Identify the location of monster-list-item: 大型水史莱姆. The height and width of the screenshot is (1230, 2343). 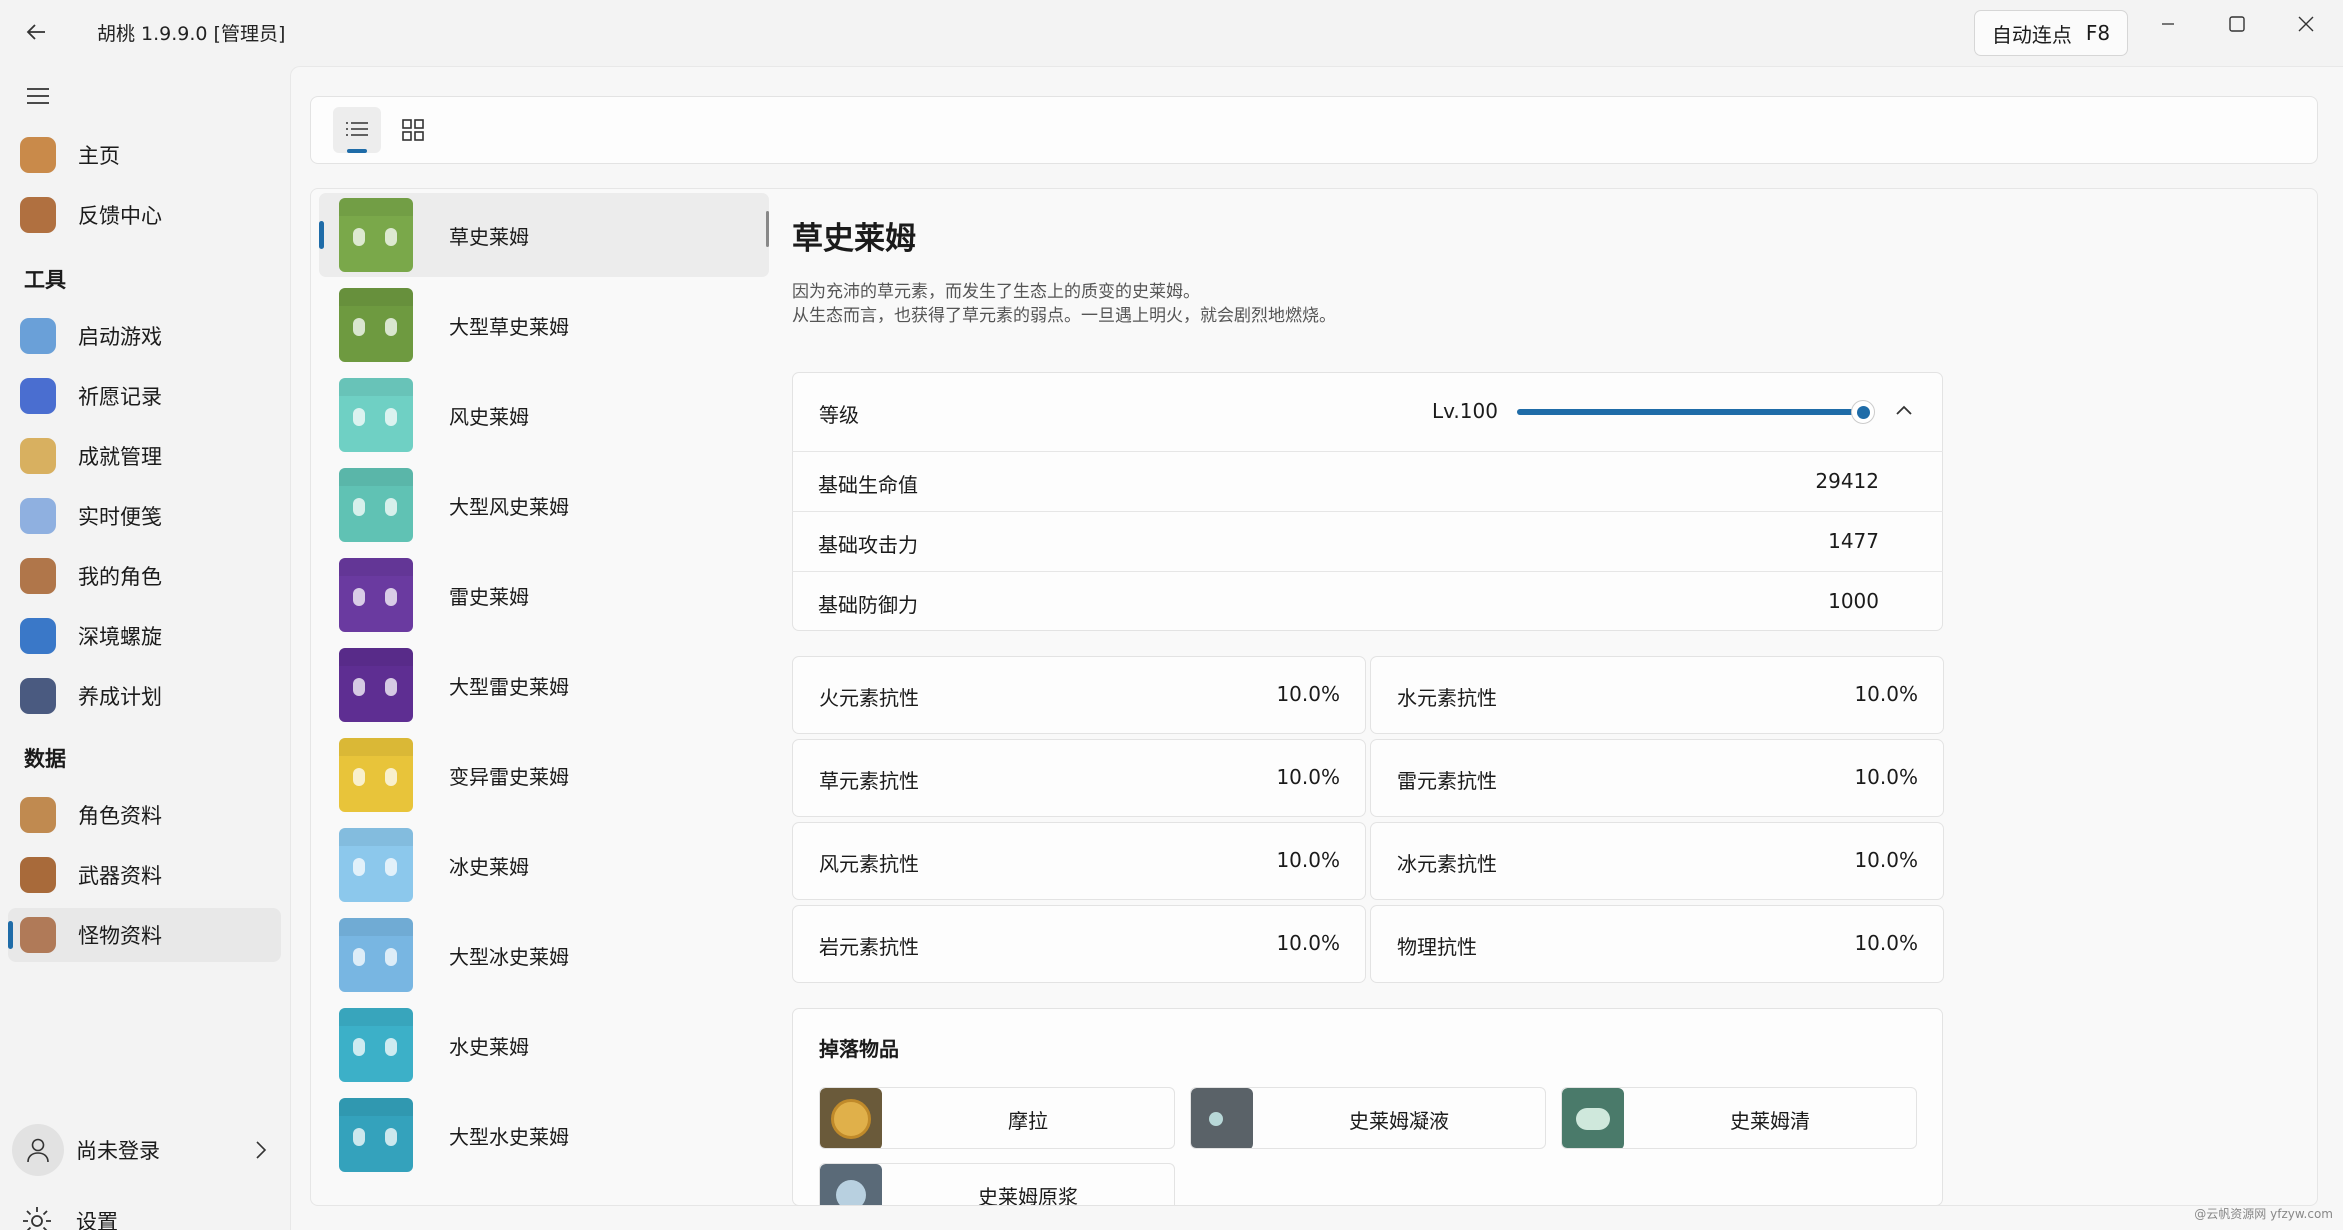
(544, 1135).